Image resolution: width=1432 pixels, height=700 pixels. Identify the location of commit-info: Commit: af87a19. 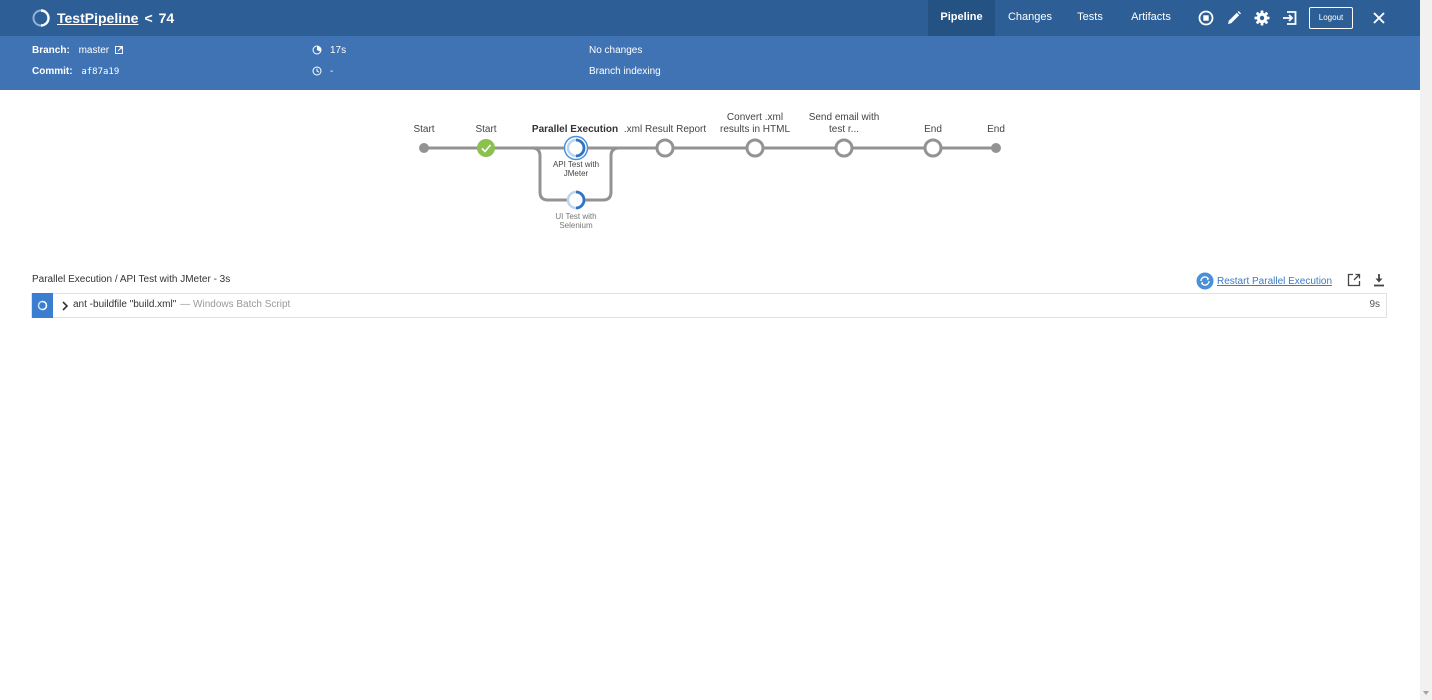
(75, 71).